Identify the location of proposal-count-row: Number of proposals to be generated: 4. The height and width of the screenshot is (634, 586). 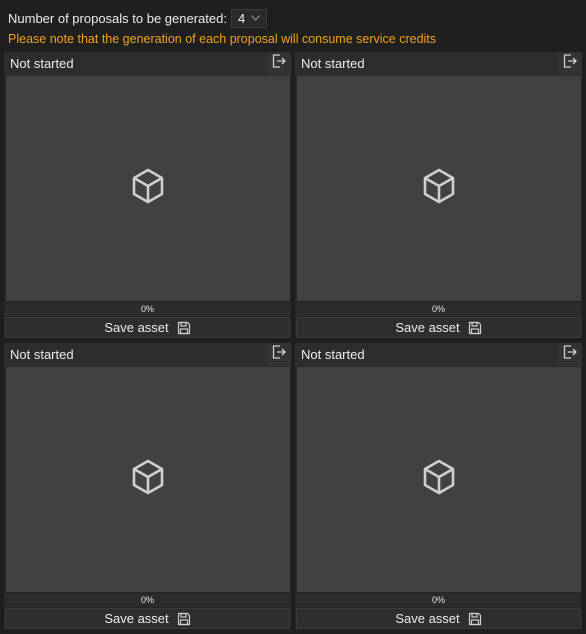
(137, 18).